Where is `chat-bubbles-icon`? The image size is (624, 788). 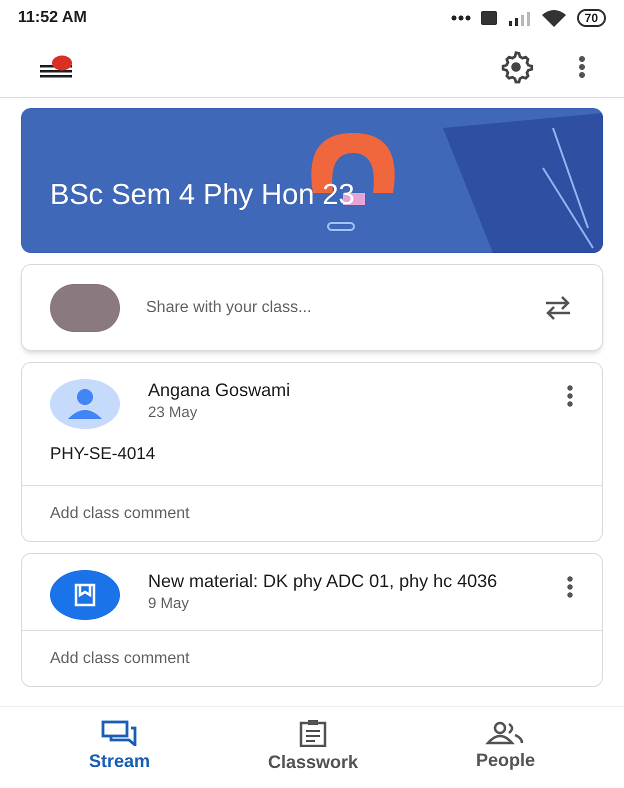
chat-bubbles-icon is located at coordinates (119, 733).